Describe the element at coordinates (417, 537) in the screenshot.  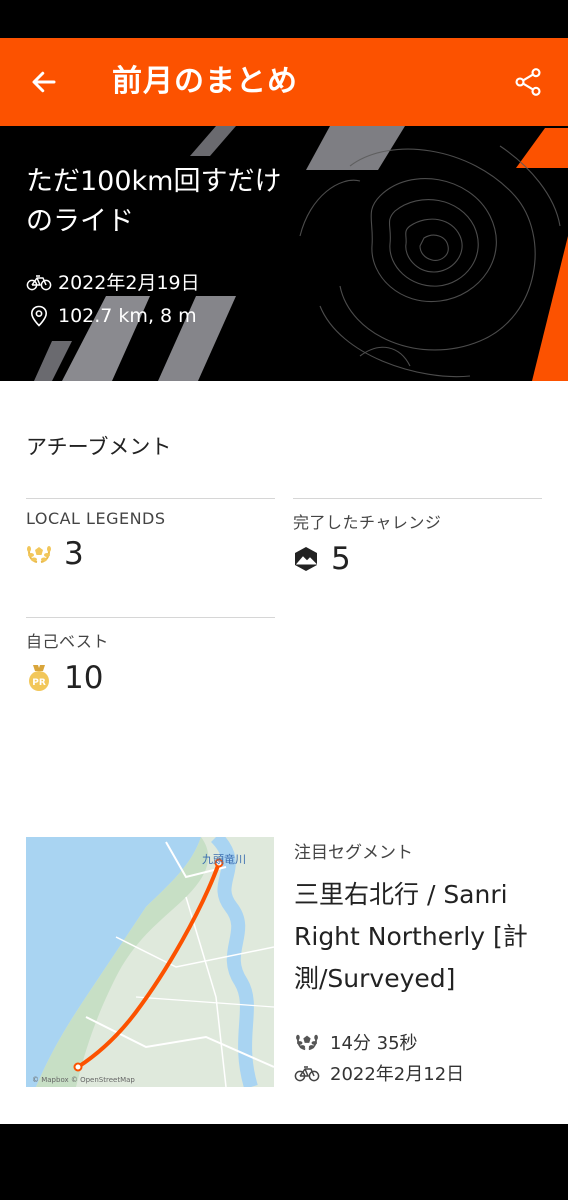
I see `stat-challenges: 完了したチャレンジ 5` at that location.